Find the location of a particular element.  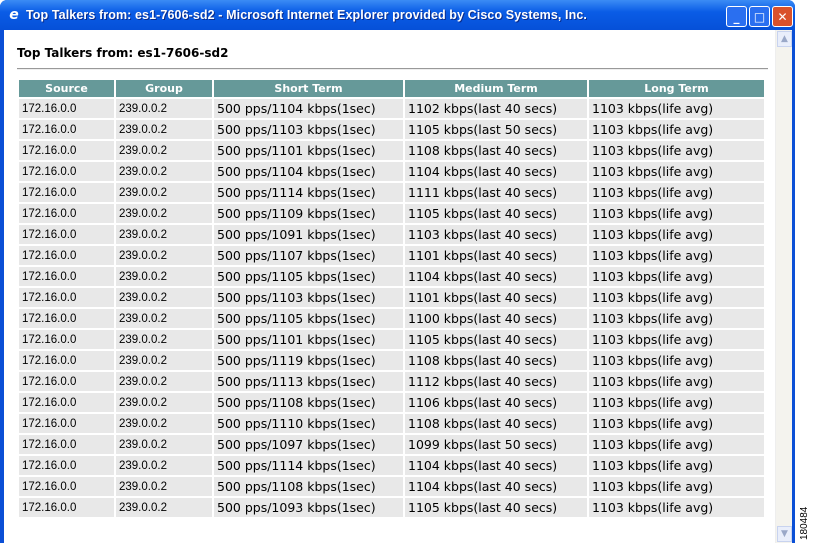

scroll-up-arrow-icon: ▲ is located at coordinates (784, 39).